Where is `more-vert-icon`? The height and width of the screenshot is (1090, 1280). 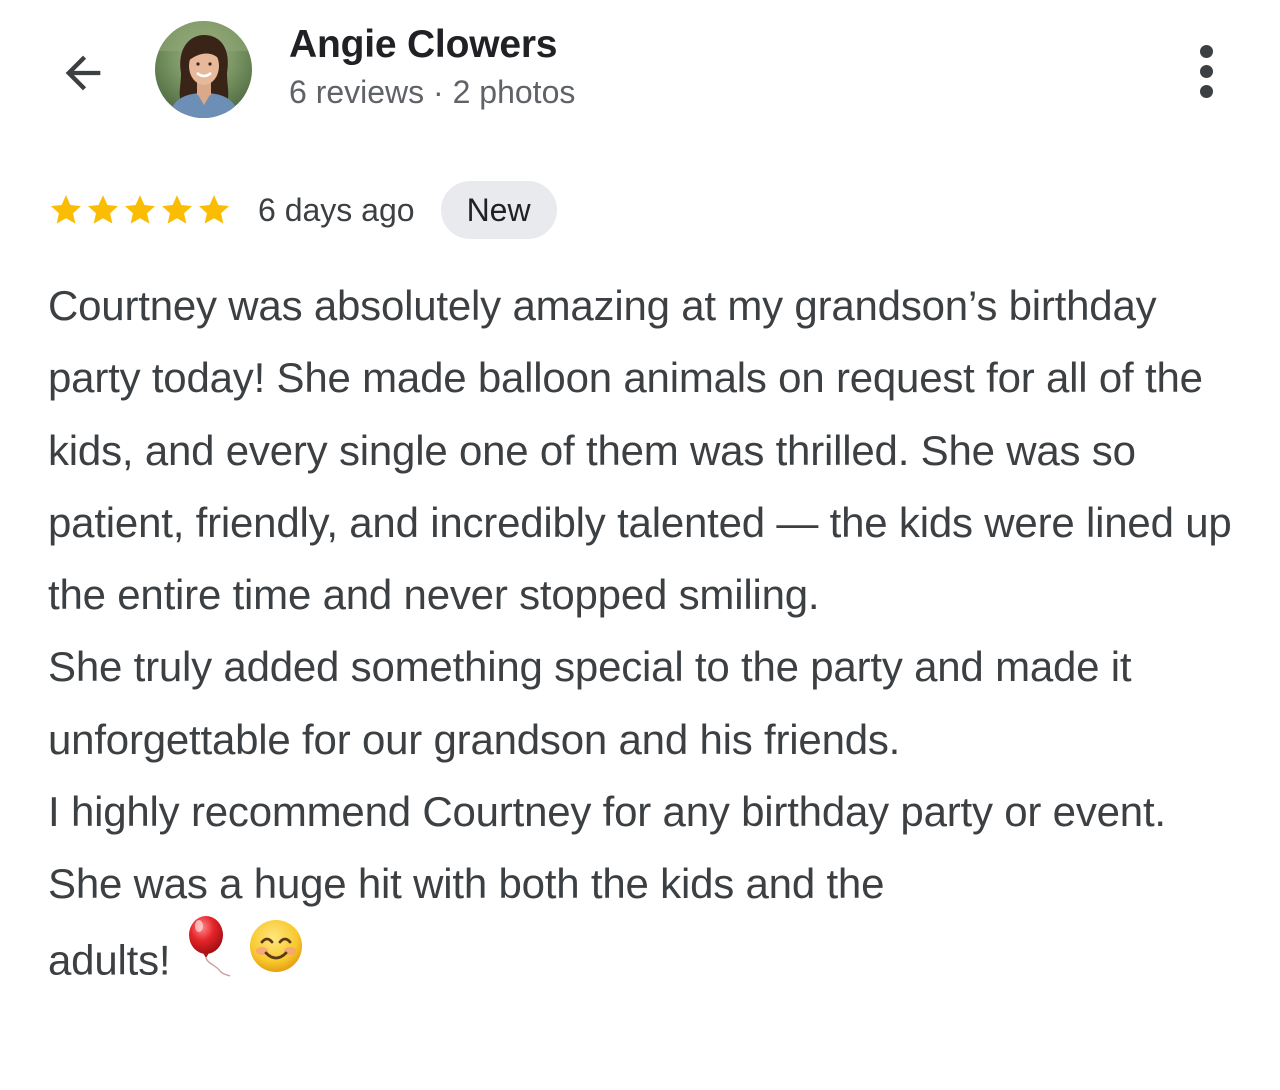 more-vert-icon is located at coordinates (1206, 51).